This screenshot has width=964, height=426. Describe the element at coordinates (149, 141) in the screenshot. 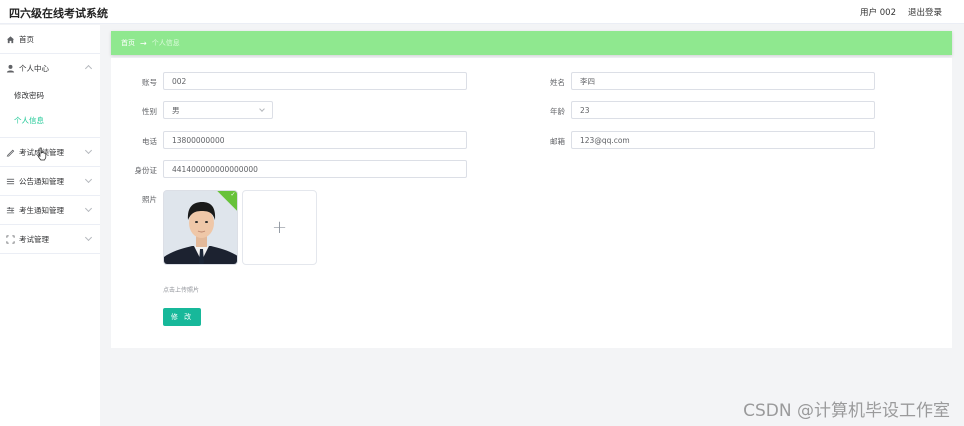

I see `phone-label: 电话` at that location.